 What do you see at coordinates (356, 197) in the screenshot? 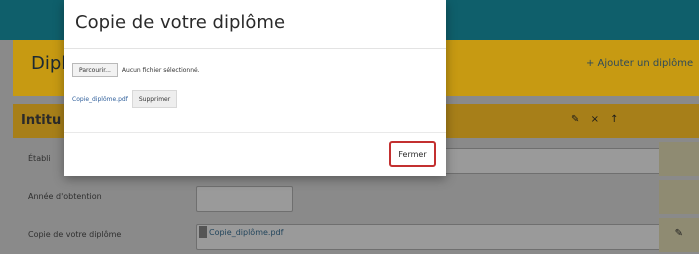
I see `form-row: Année d'obtention` at bounding box center [356, 197].